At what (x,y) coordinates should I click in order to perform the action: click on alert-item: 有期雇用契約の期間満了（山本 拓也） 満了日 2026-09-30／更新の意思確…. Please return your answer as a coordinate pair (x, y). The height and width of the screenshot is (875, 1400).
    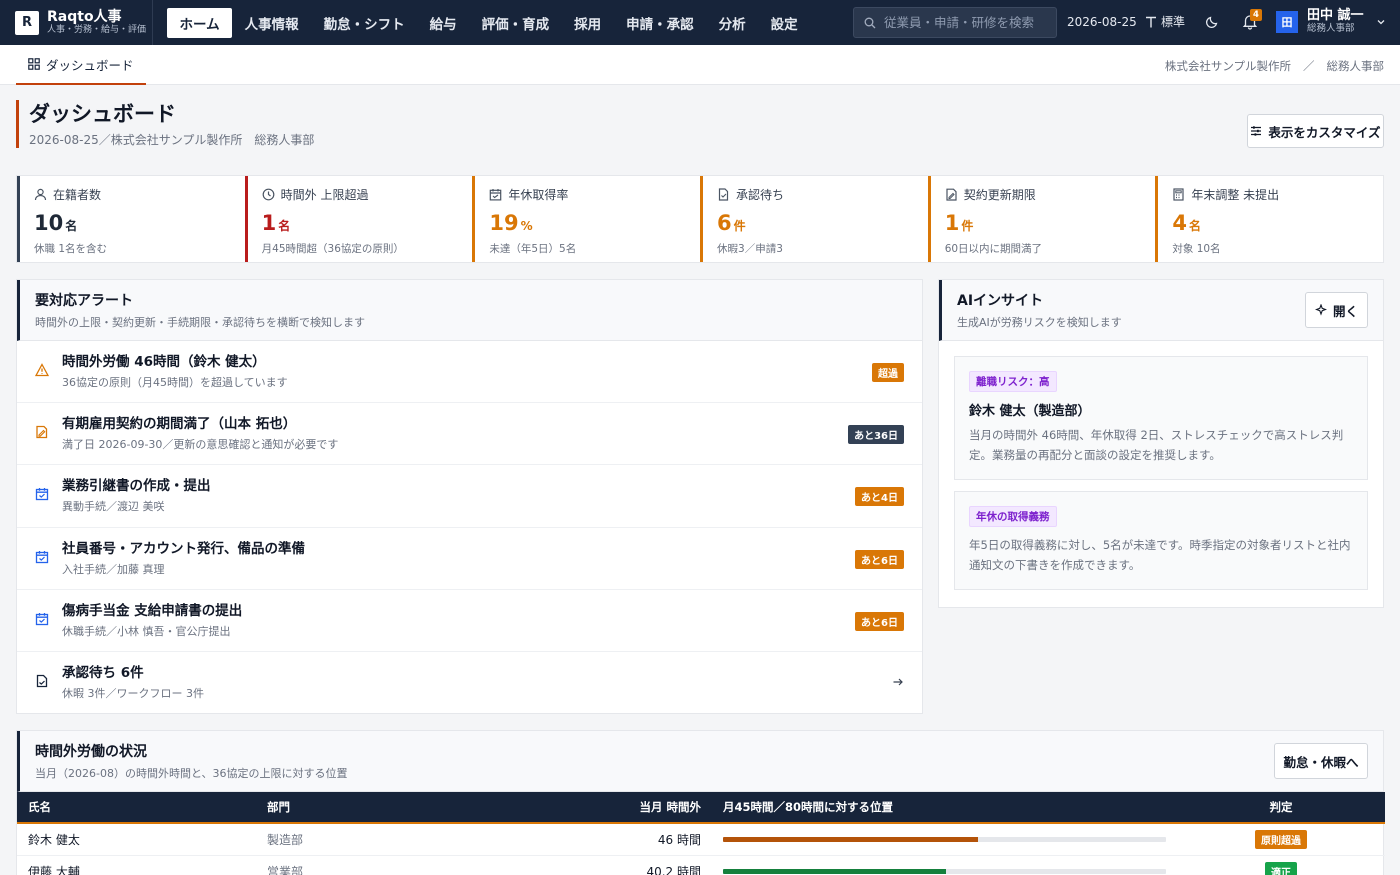
    Looking at the image, I should click on (469, 434).